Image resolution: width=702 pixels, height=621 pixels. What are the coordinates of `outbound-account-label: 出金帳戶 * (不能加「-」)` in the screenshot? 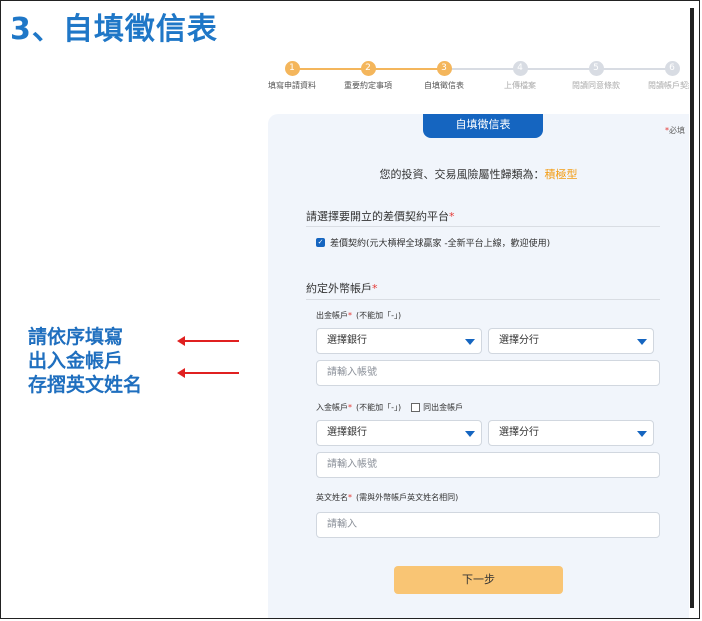 It's located at (358, 315).